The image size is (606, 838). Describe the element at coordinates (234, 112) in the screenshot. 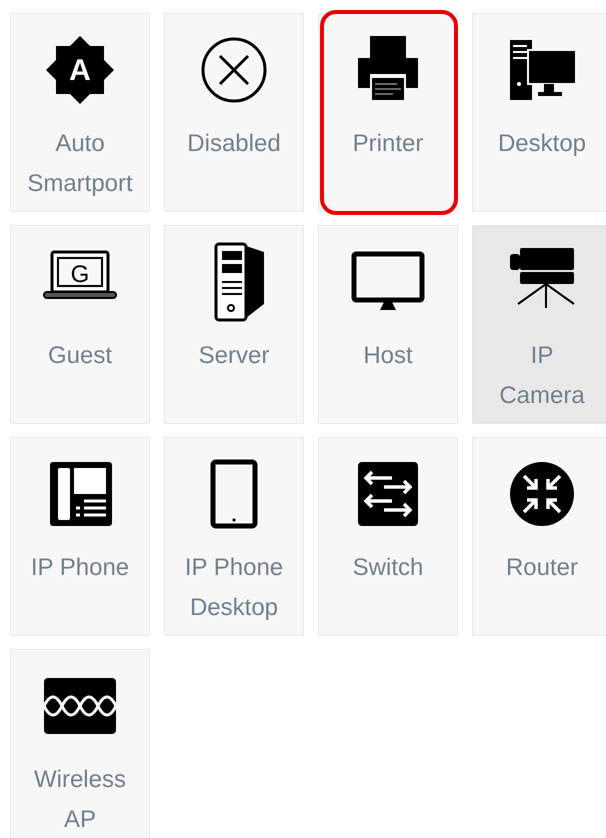

I see `device-type-tile: Disabled` at that location.